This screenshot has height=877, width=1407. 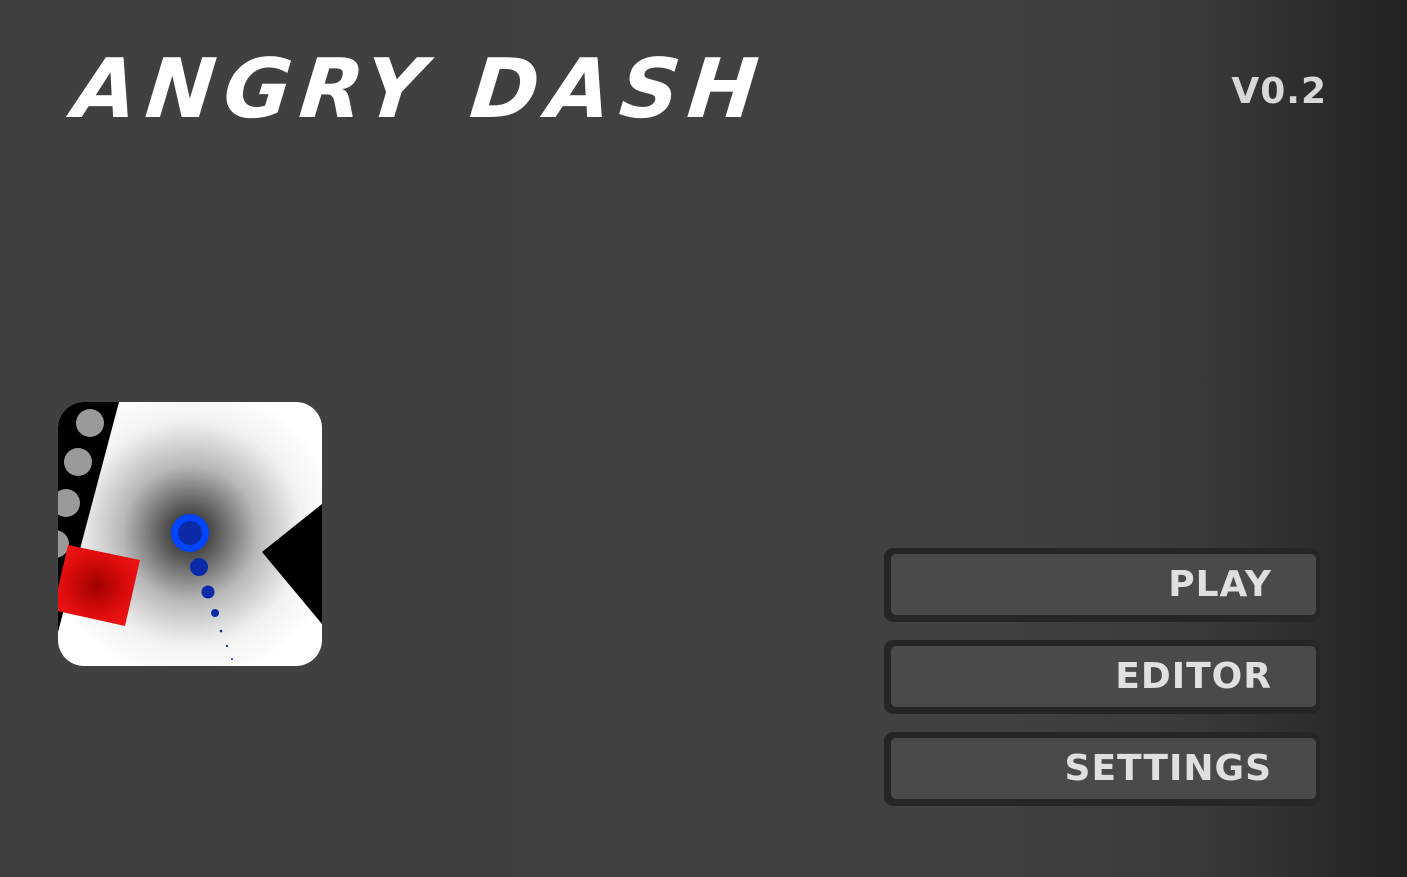 I want to click on logo-player-core, so click(x=190, y=533).